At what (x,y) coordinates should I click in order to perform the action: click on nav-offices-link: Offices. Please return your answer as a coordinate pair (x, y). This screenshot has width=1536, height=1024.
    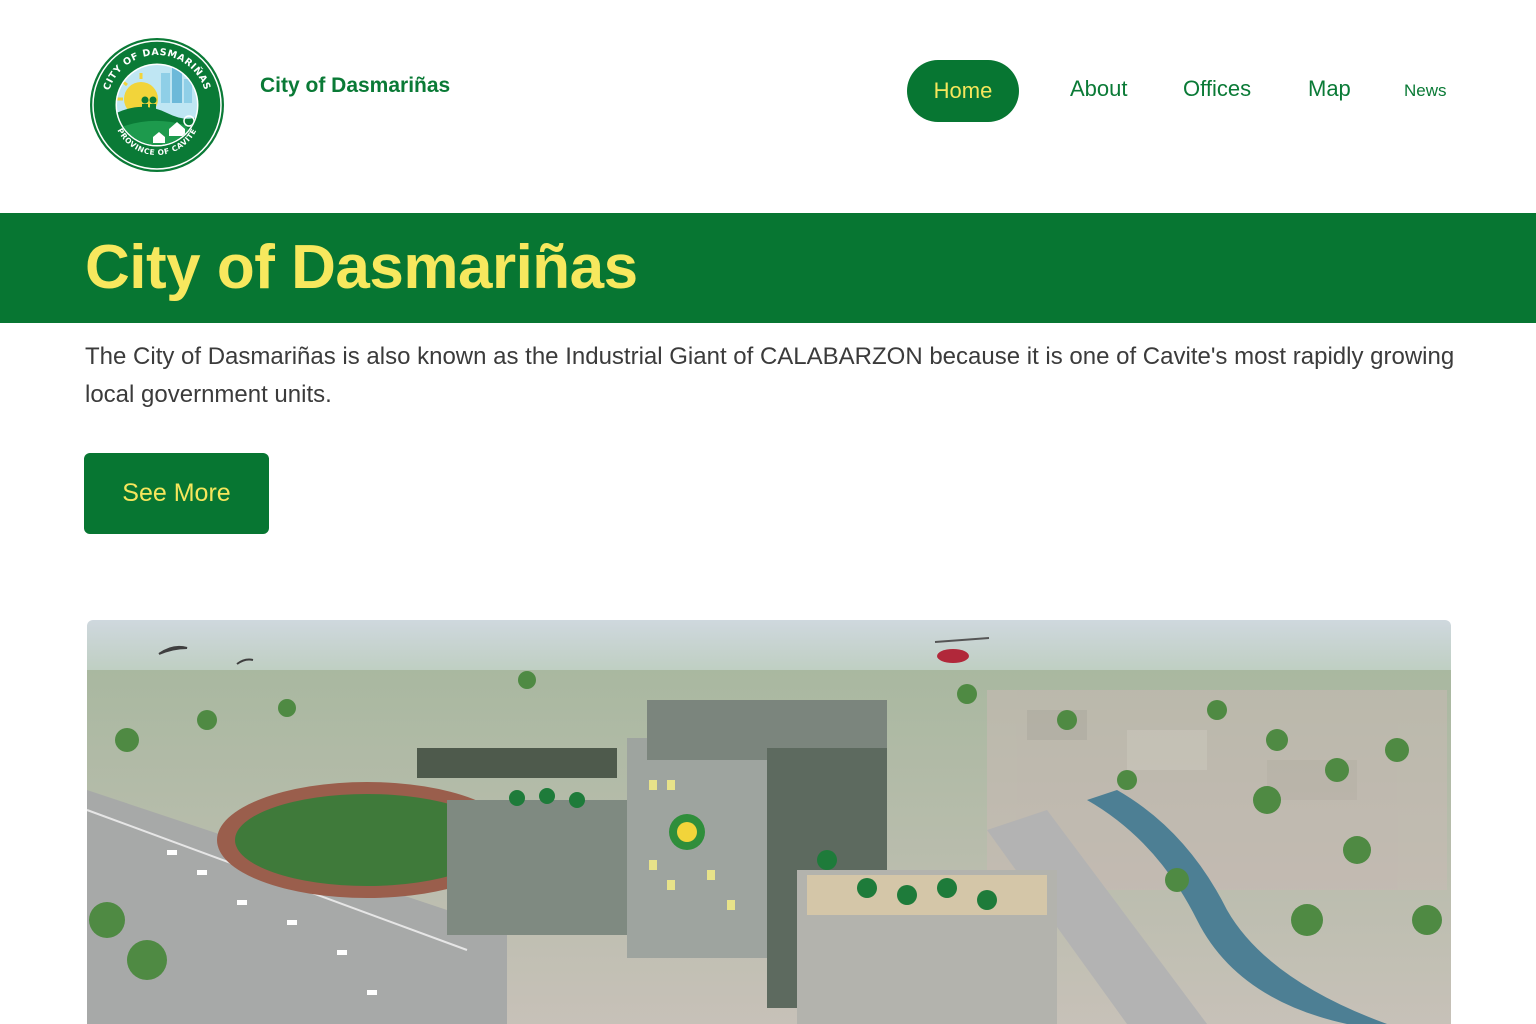
    Looking at the image, I should click on (1217, 89).